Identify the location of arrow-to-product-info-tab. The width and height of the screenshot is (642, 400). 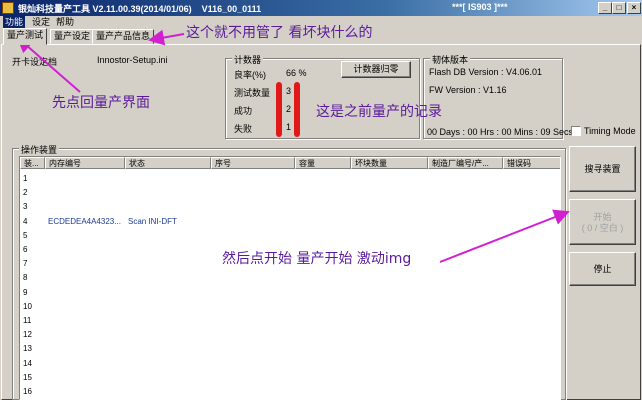
(166, 37).